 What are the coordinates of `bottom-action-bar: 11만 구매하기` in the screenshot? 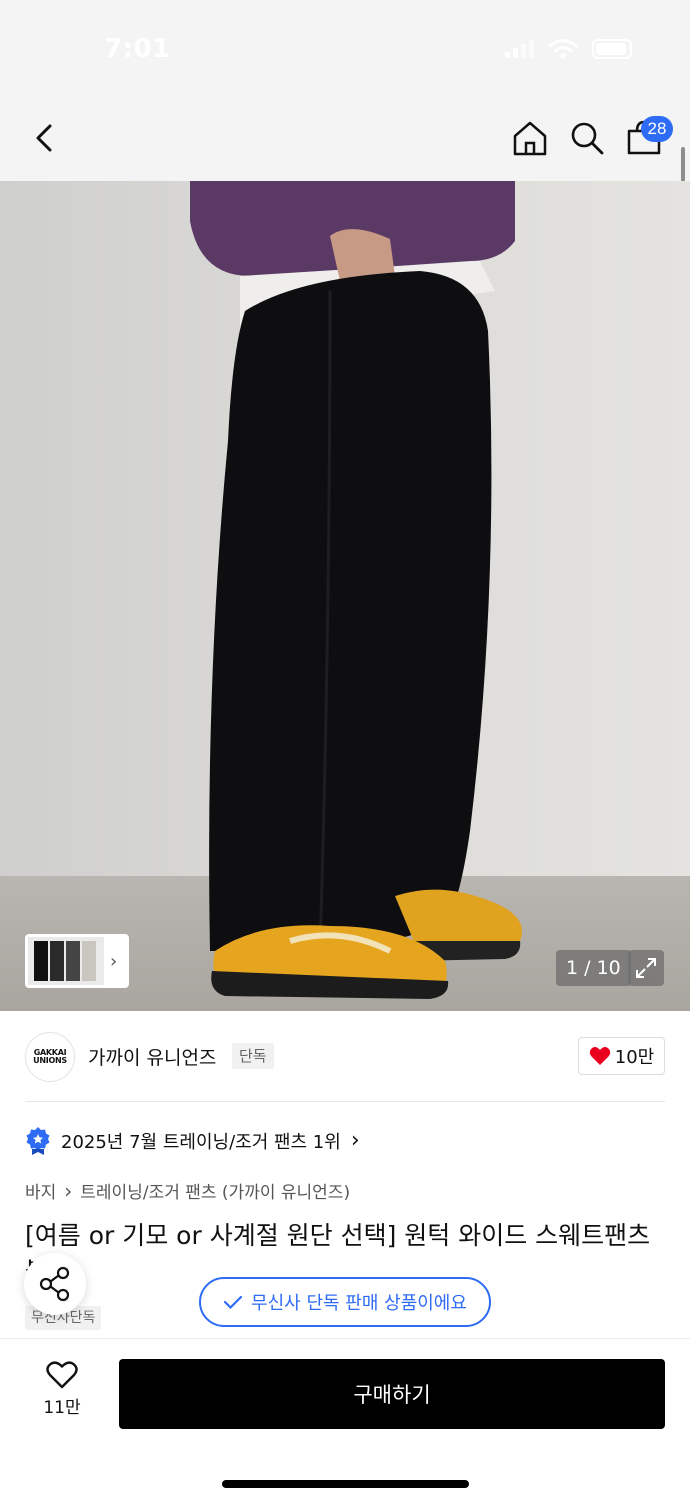 It's located at (345, 1419).